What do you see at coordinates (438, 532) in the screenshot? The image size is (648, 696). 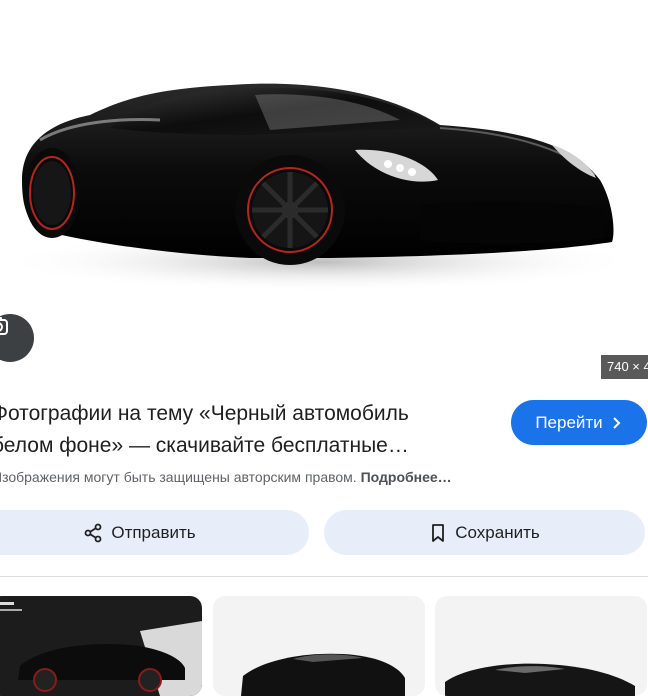 I see `bookmark-icon` at bounding box center [438, 532].